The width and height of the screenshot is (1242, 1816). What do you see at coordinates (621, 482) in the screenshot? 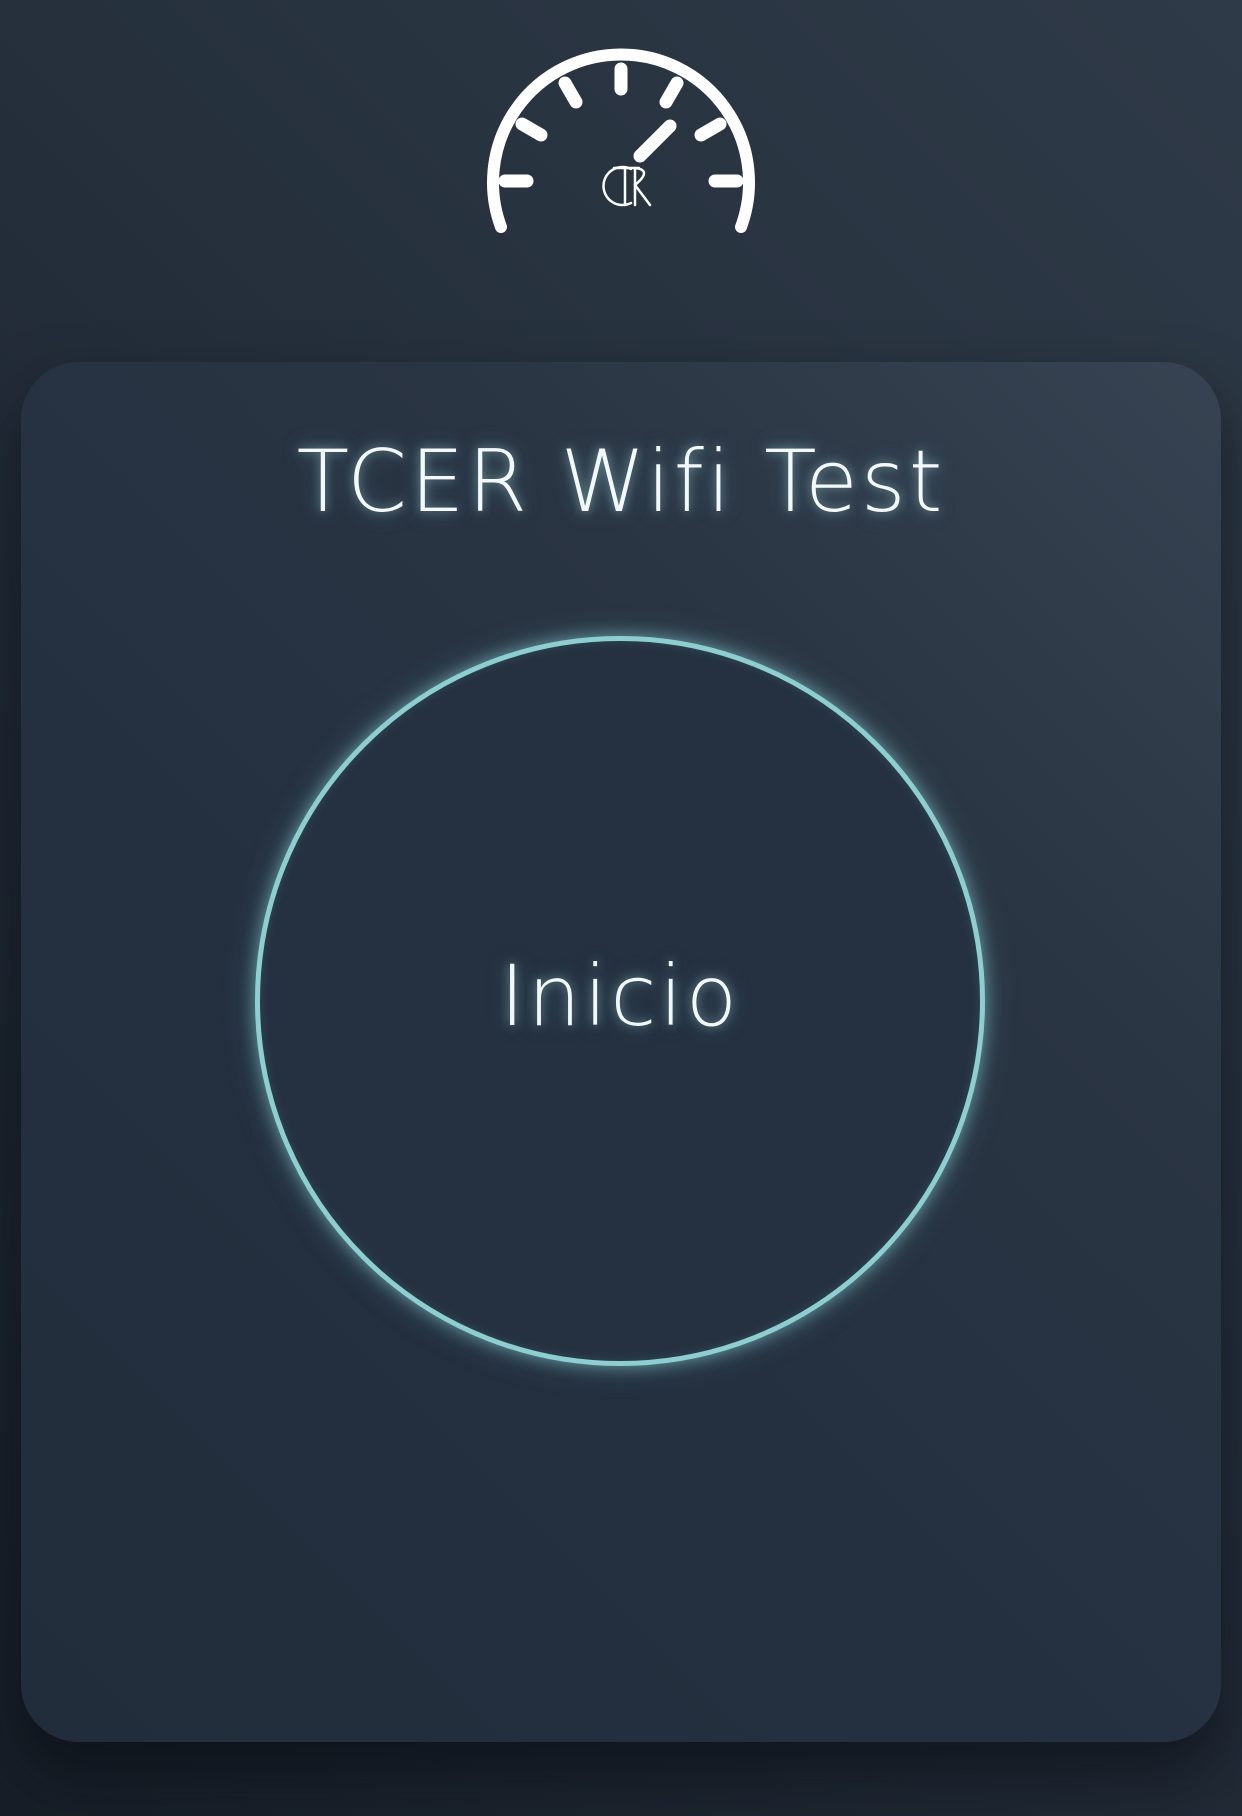
I see `app-title: TCER Wifi Test` at bounding box center [621, 482].